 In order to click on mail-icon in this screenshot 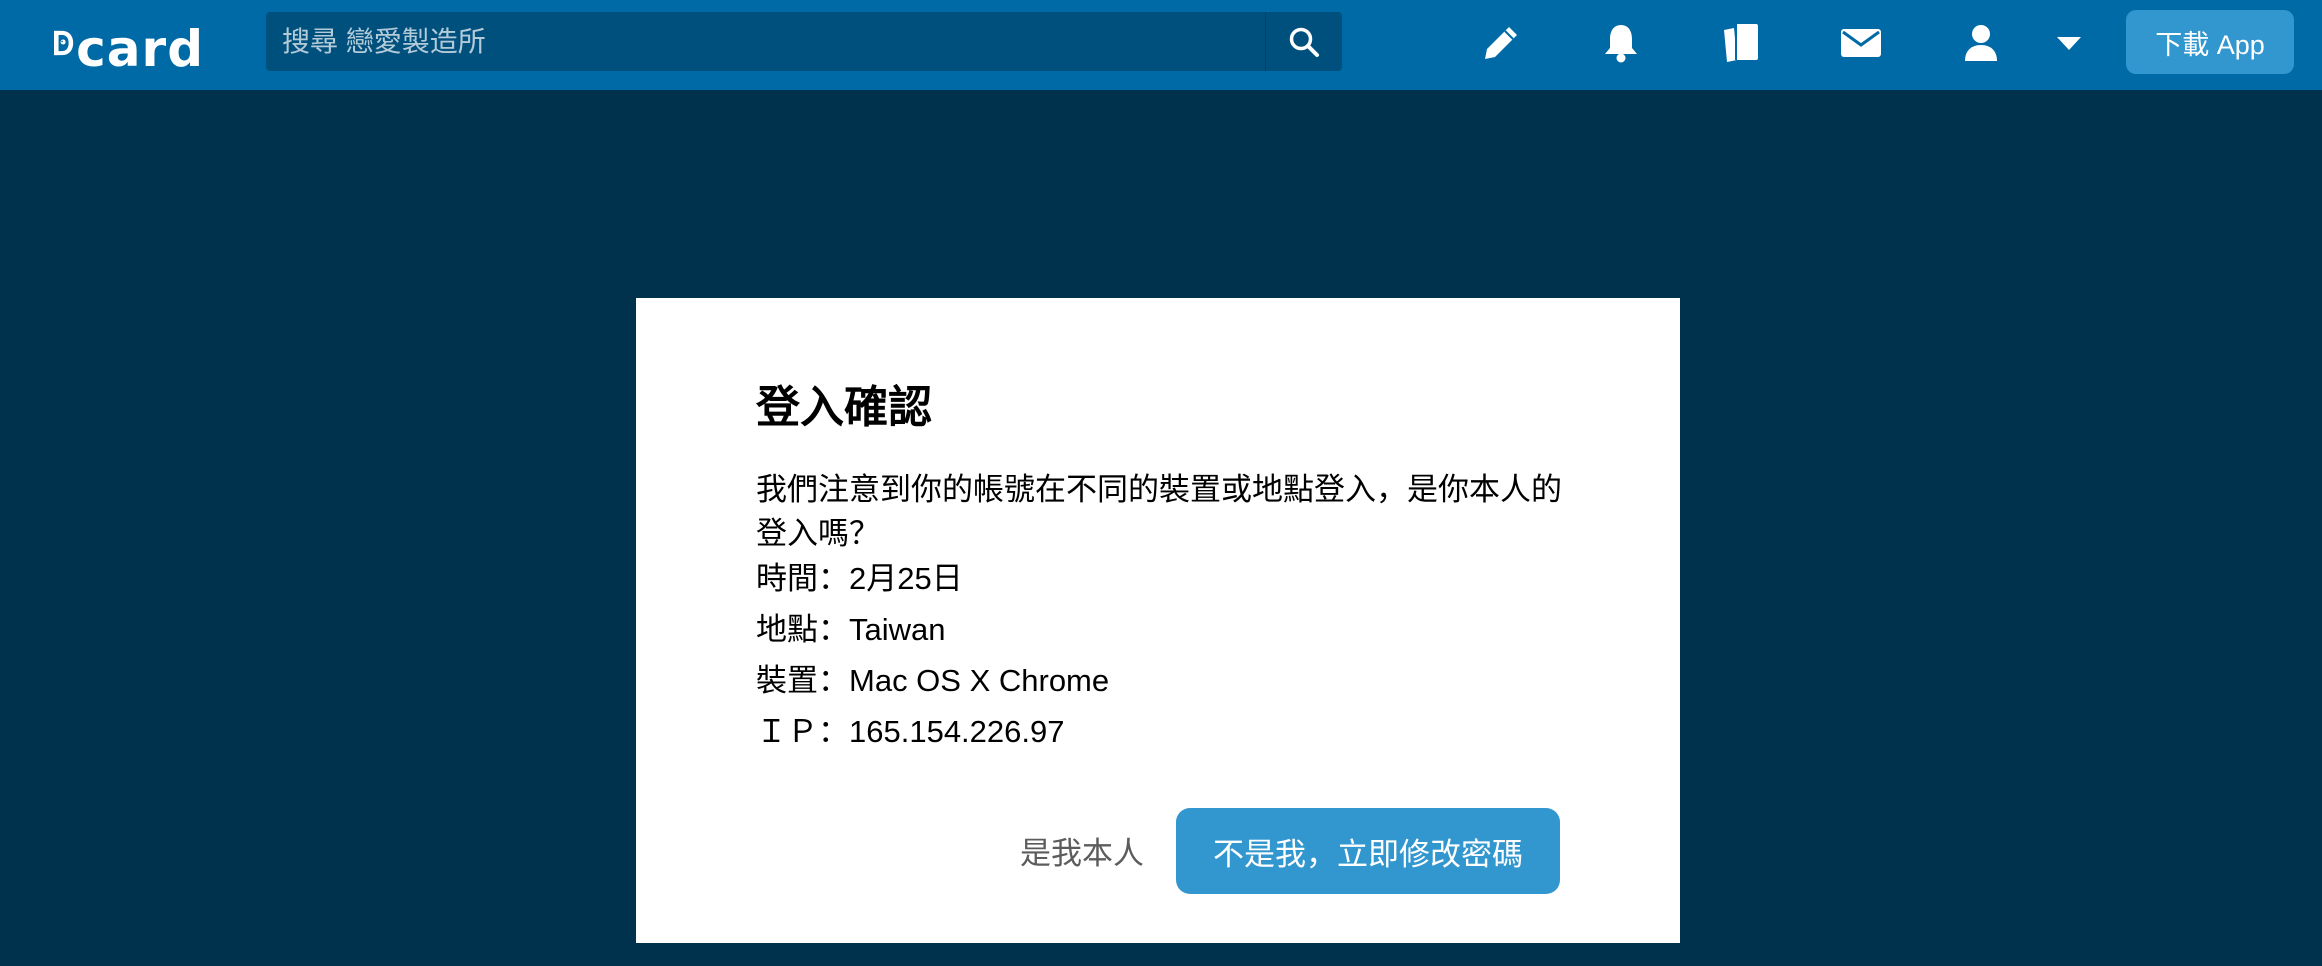, I will do `click(1861, 43)`.